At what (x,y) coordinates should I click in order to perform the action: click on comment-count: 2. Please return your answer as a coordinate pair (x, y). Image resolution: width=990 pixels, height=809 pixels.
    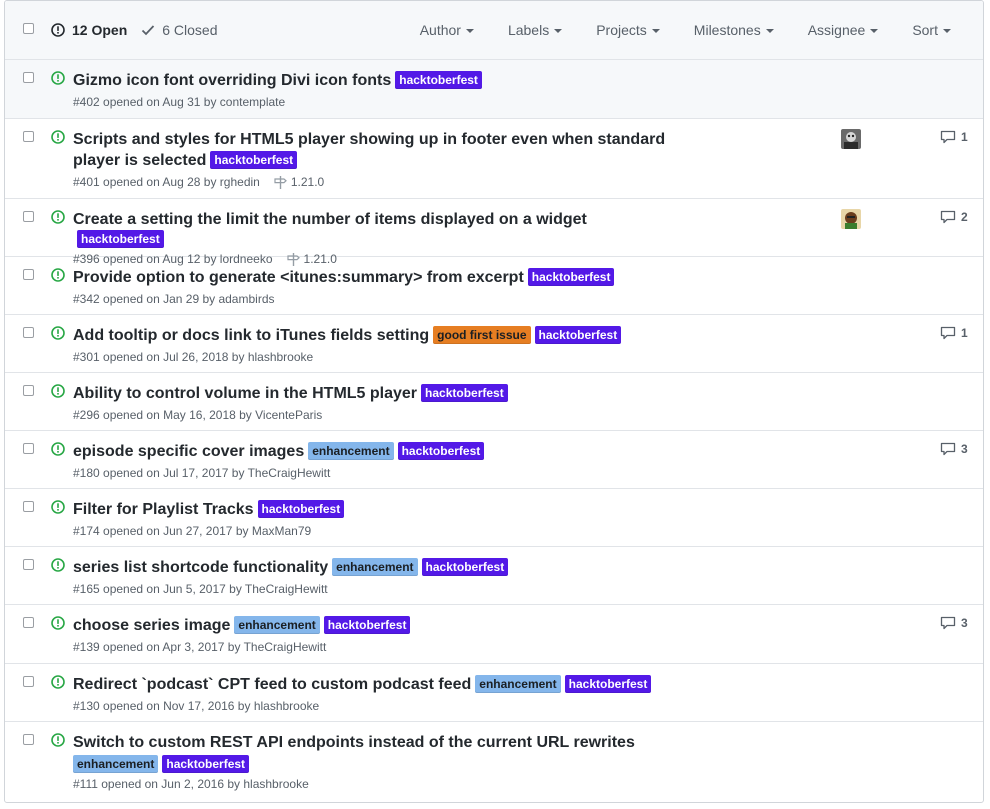
    Looking at the image, I should click on (964, 217).